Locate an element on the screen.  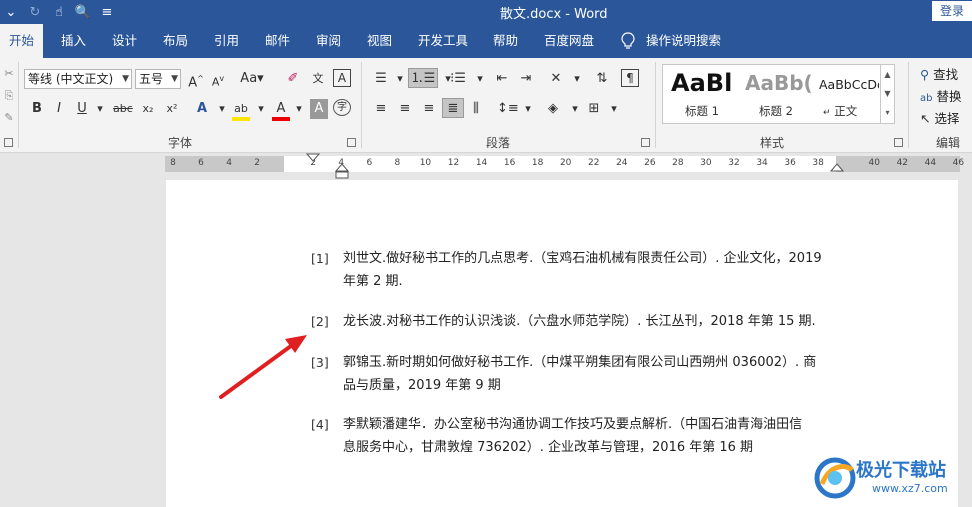
tab-baidu-netdisk: 百度网盘 is located at coordinates (569, 41).